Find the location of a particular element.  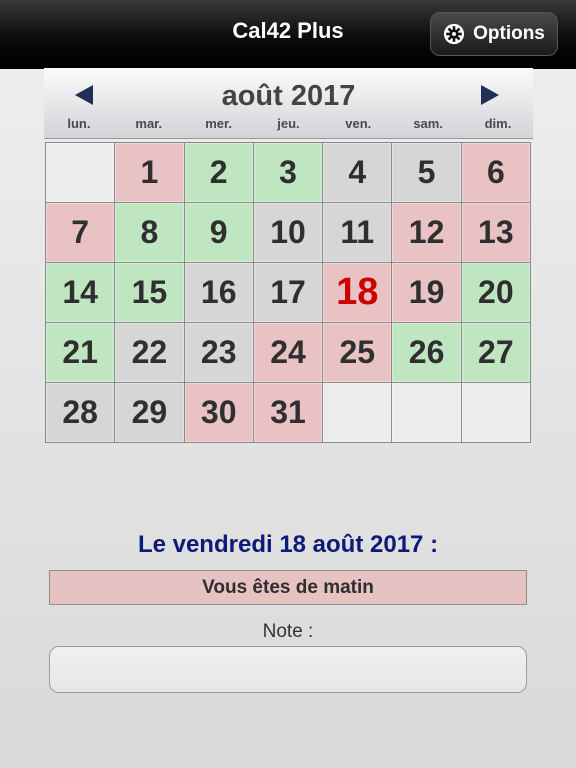

day-cell-11: 11 is located at coordinates (358, 233).